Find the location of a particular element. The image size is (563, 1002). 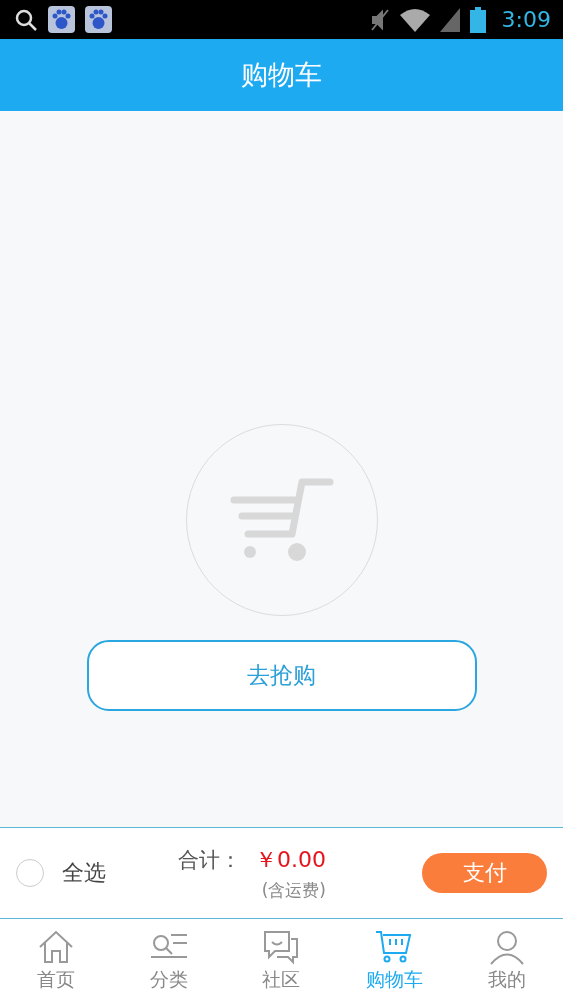

nav-tab: 首页 is located at coordinates (56, 960).